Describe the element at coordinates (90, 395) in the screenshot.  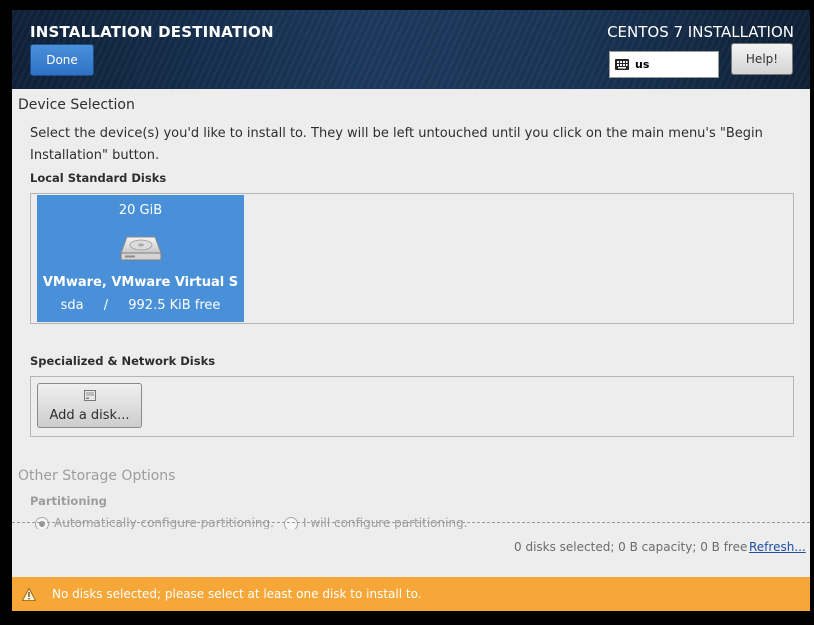
I see `add-disk-icon` at that location.